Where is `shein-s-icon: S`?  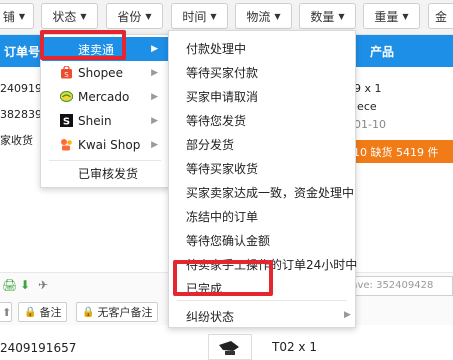
shein-s-icon: S is located at coordinates (66, 120).